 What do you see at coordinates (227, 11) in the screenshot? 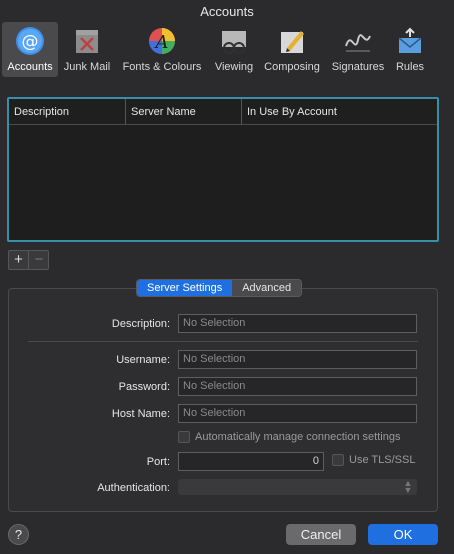
I see `window-title: Accounts` at bounding box center [227, 11].